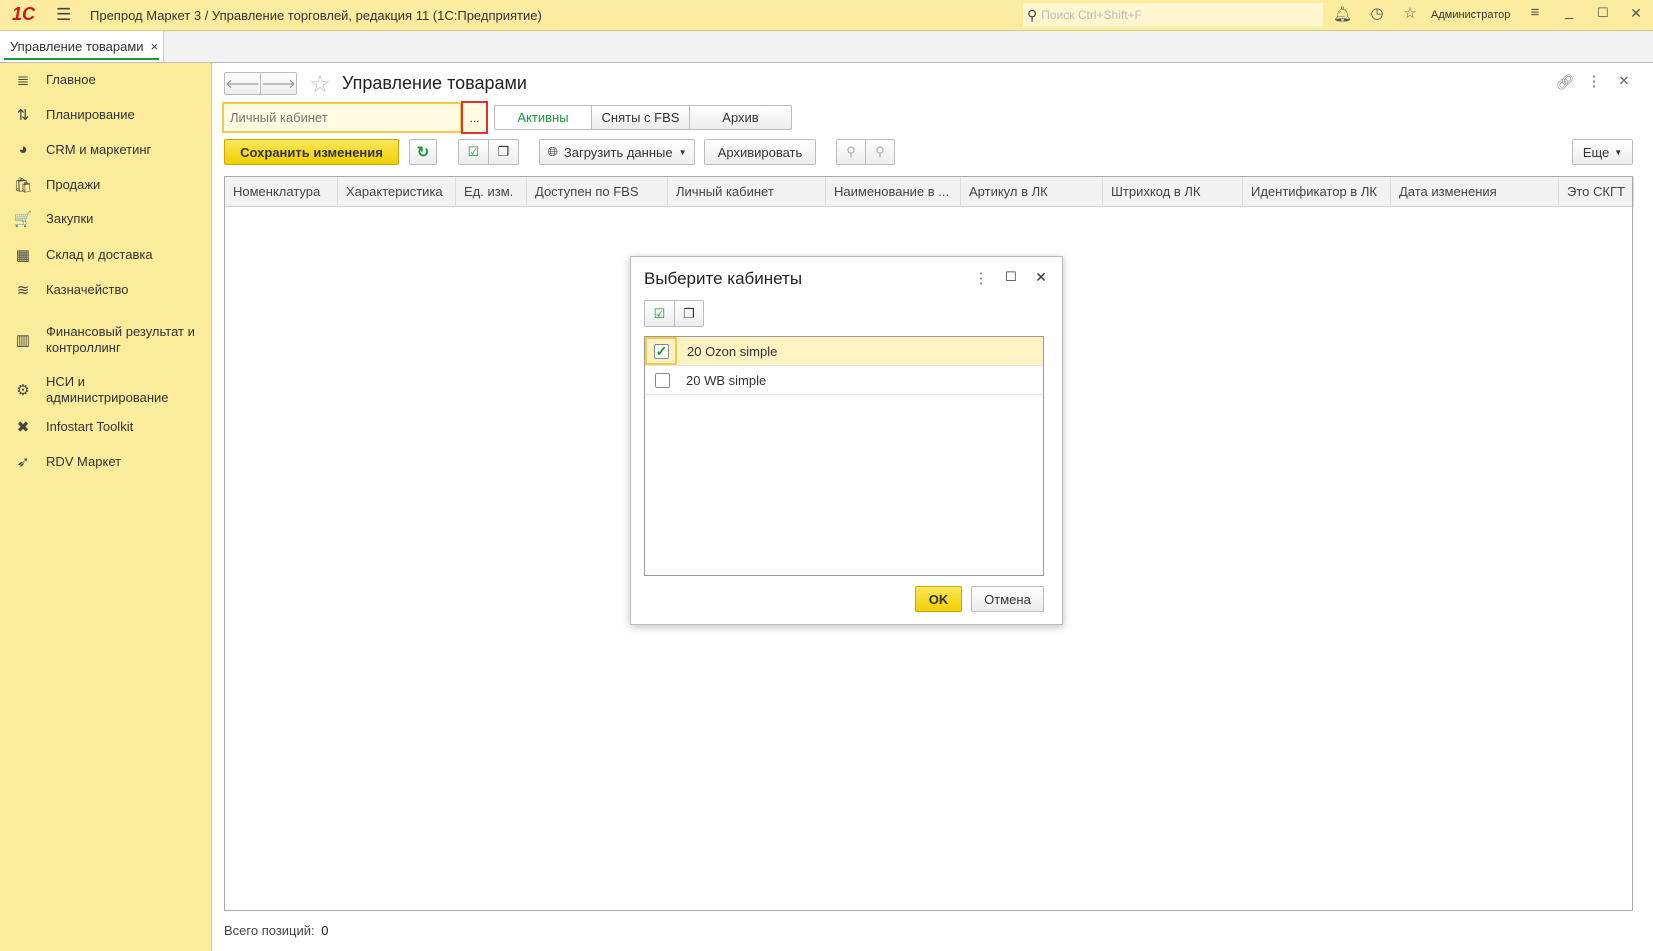 The width and height of the screenshot is (1653, 951). I want to click on sidebar-item-label: CRM и маркетинг, so click(99, 149).